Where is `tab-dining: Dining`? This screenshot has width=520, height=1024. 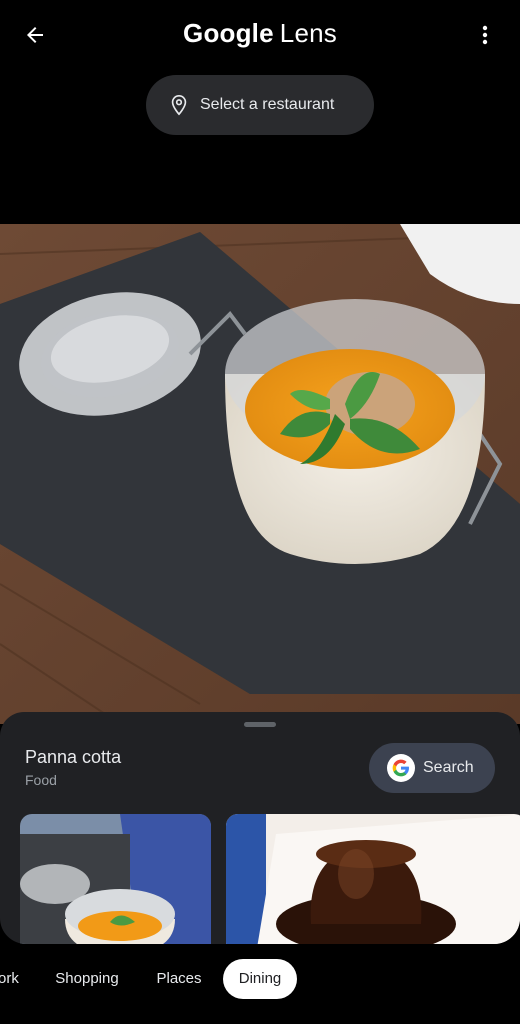 tab-dining: Dining is located at coordinates (260, 979).